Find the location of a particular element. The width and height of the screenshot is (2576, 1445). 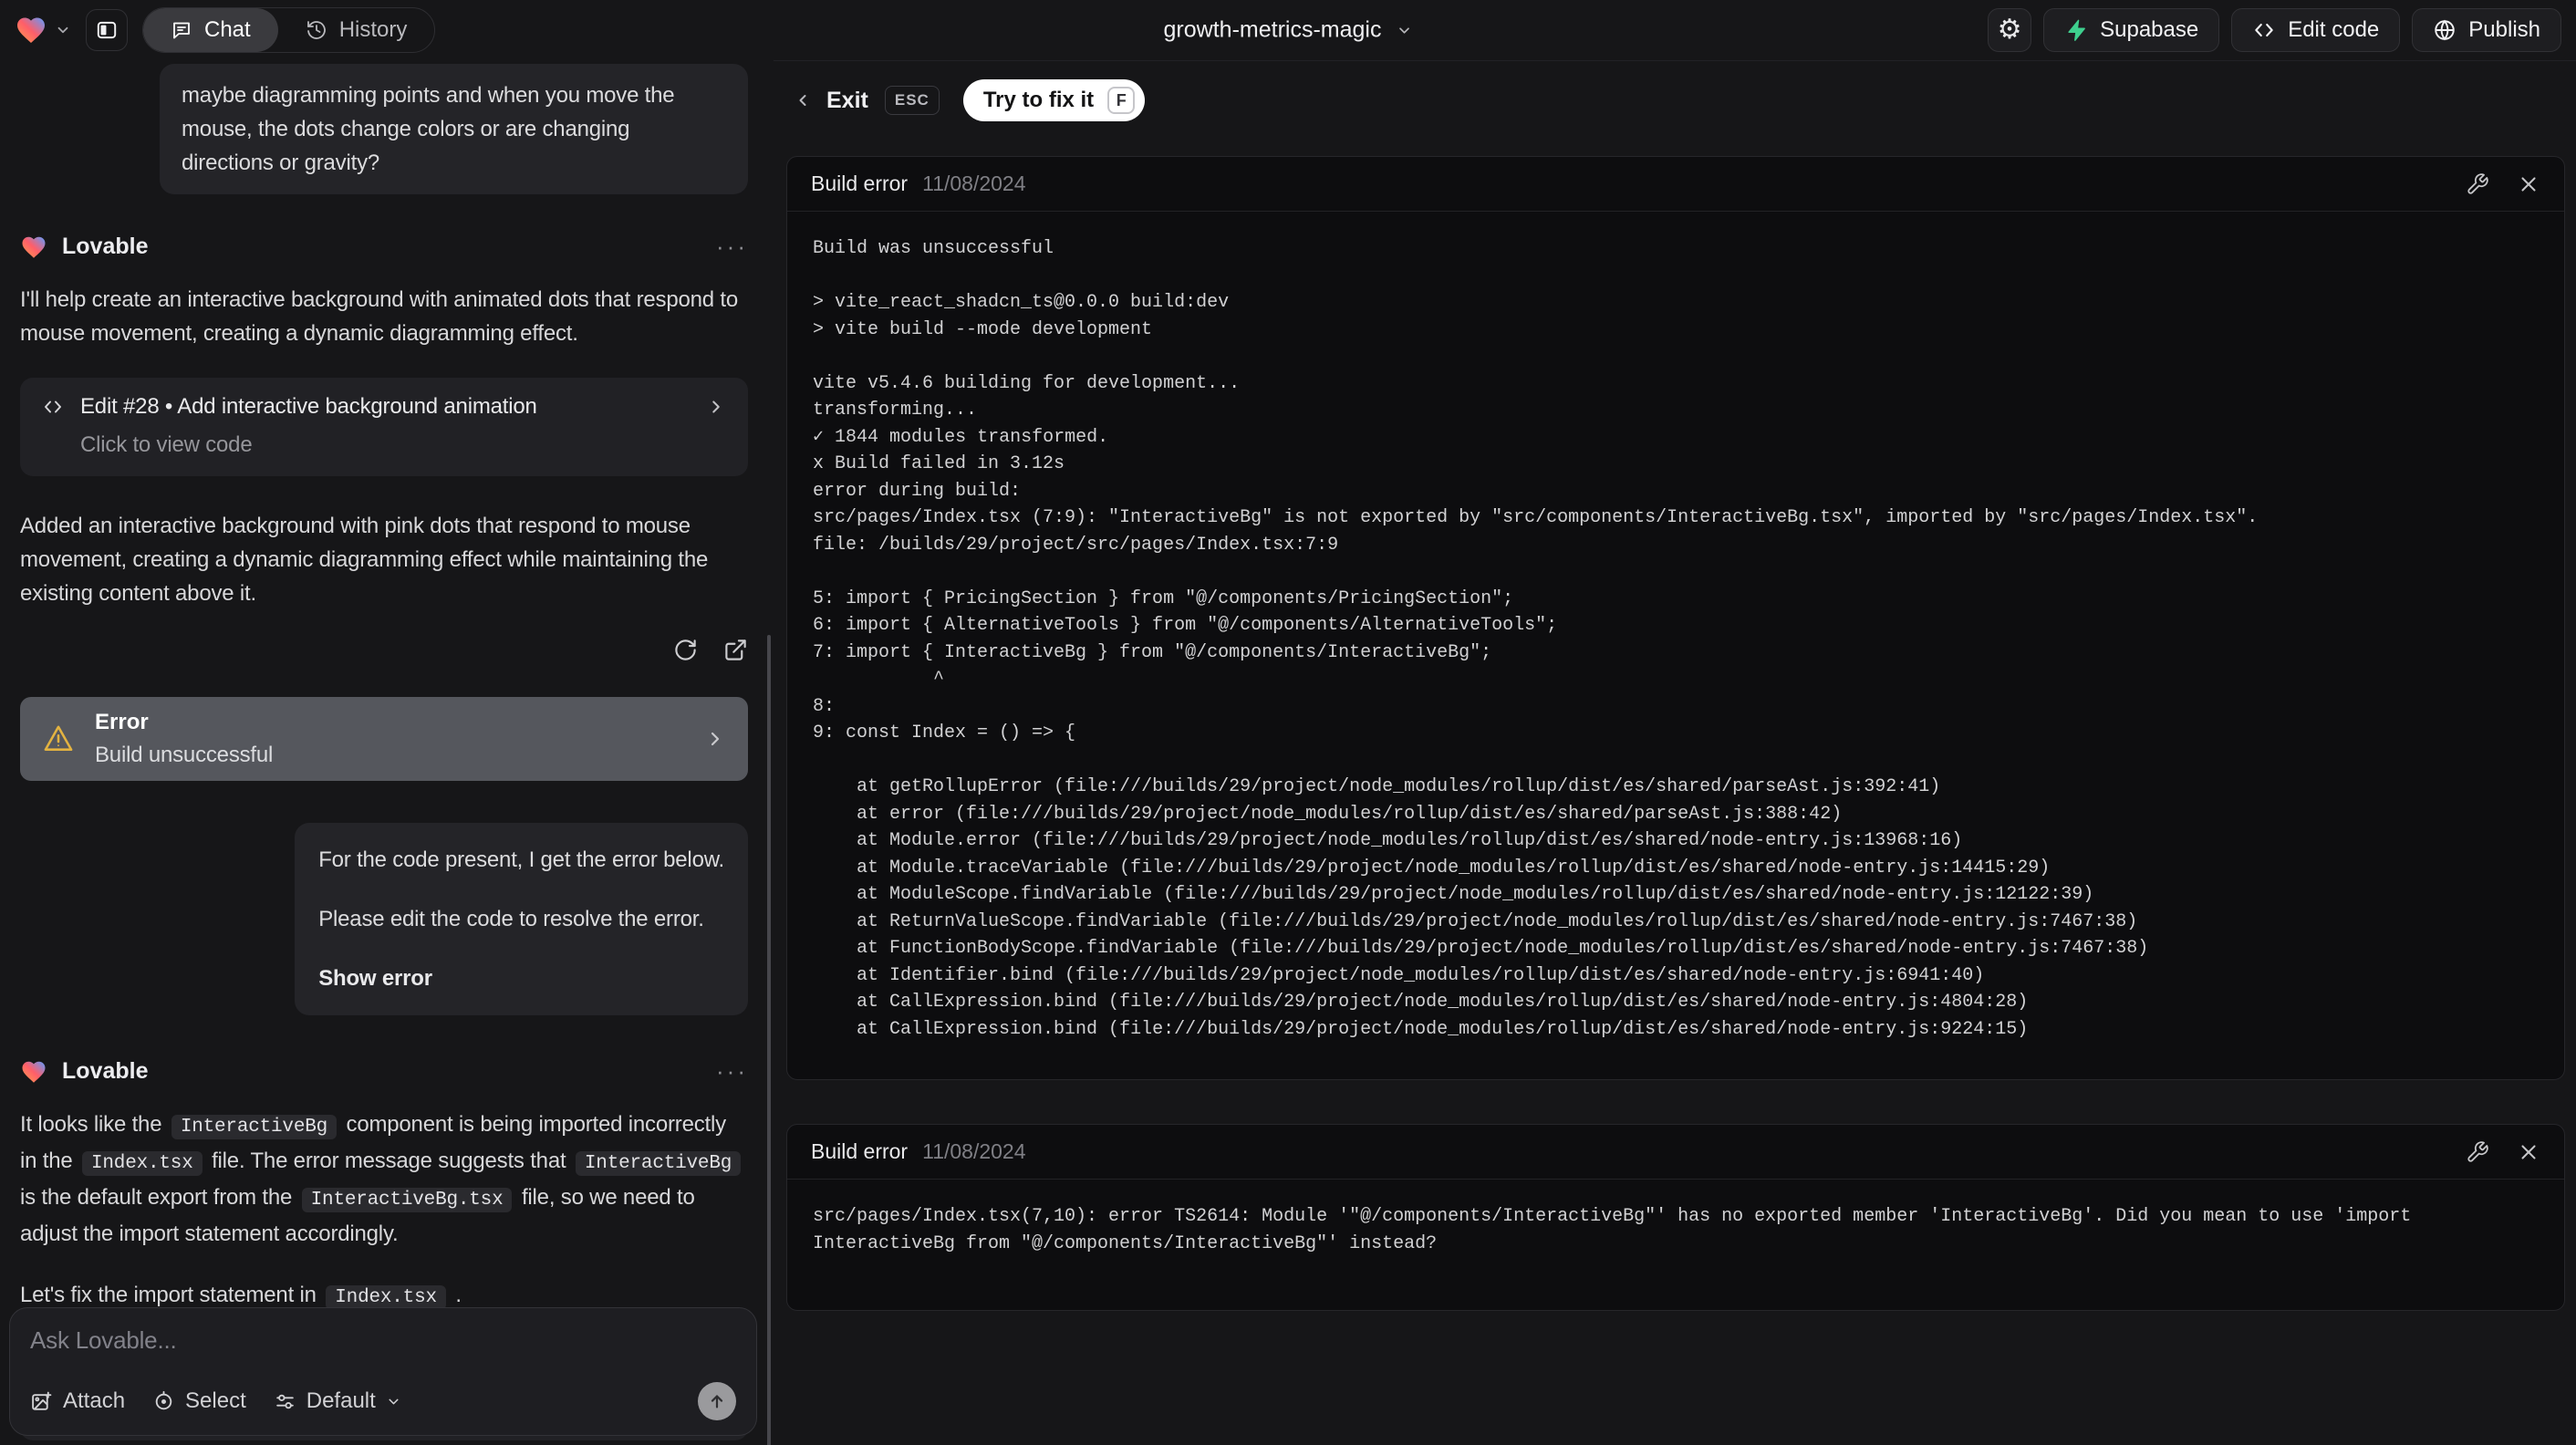

f-key-badge: F is located at coordinates (1121, 100).